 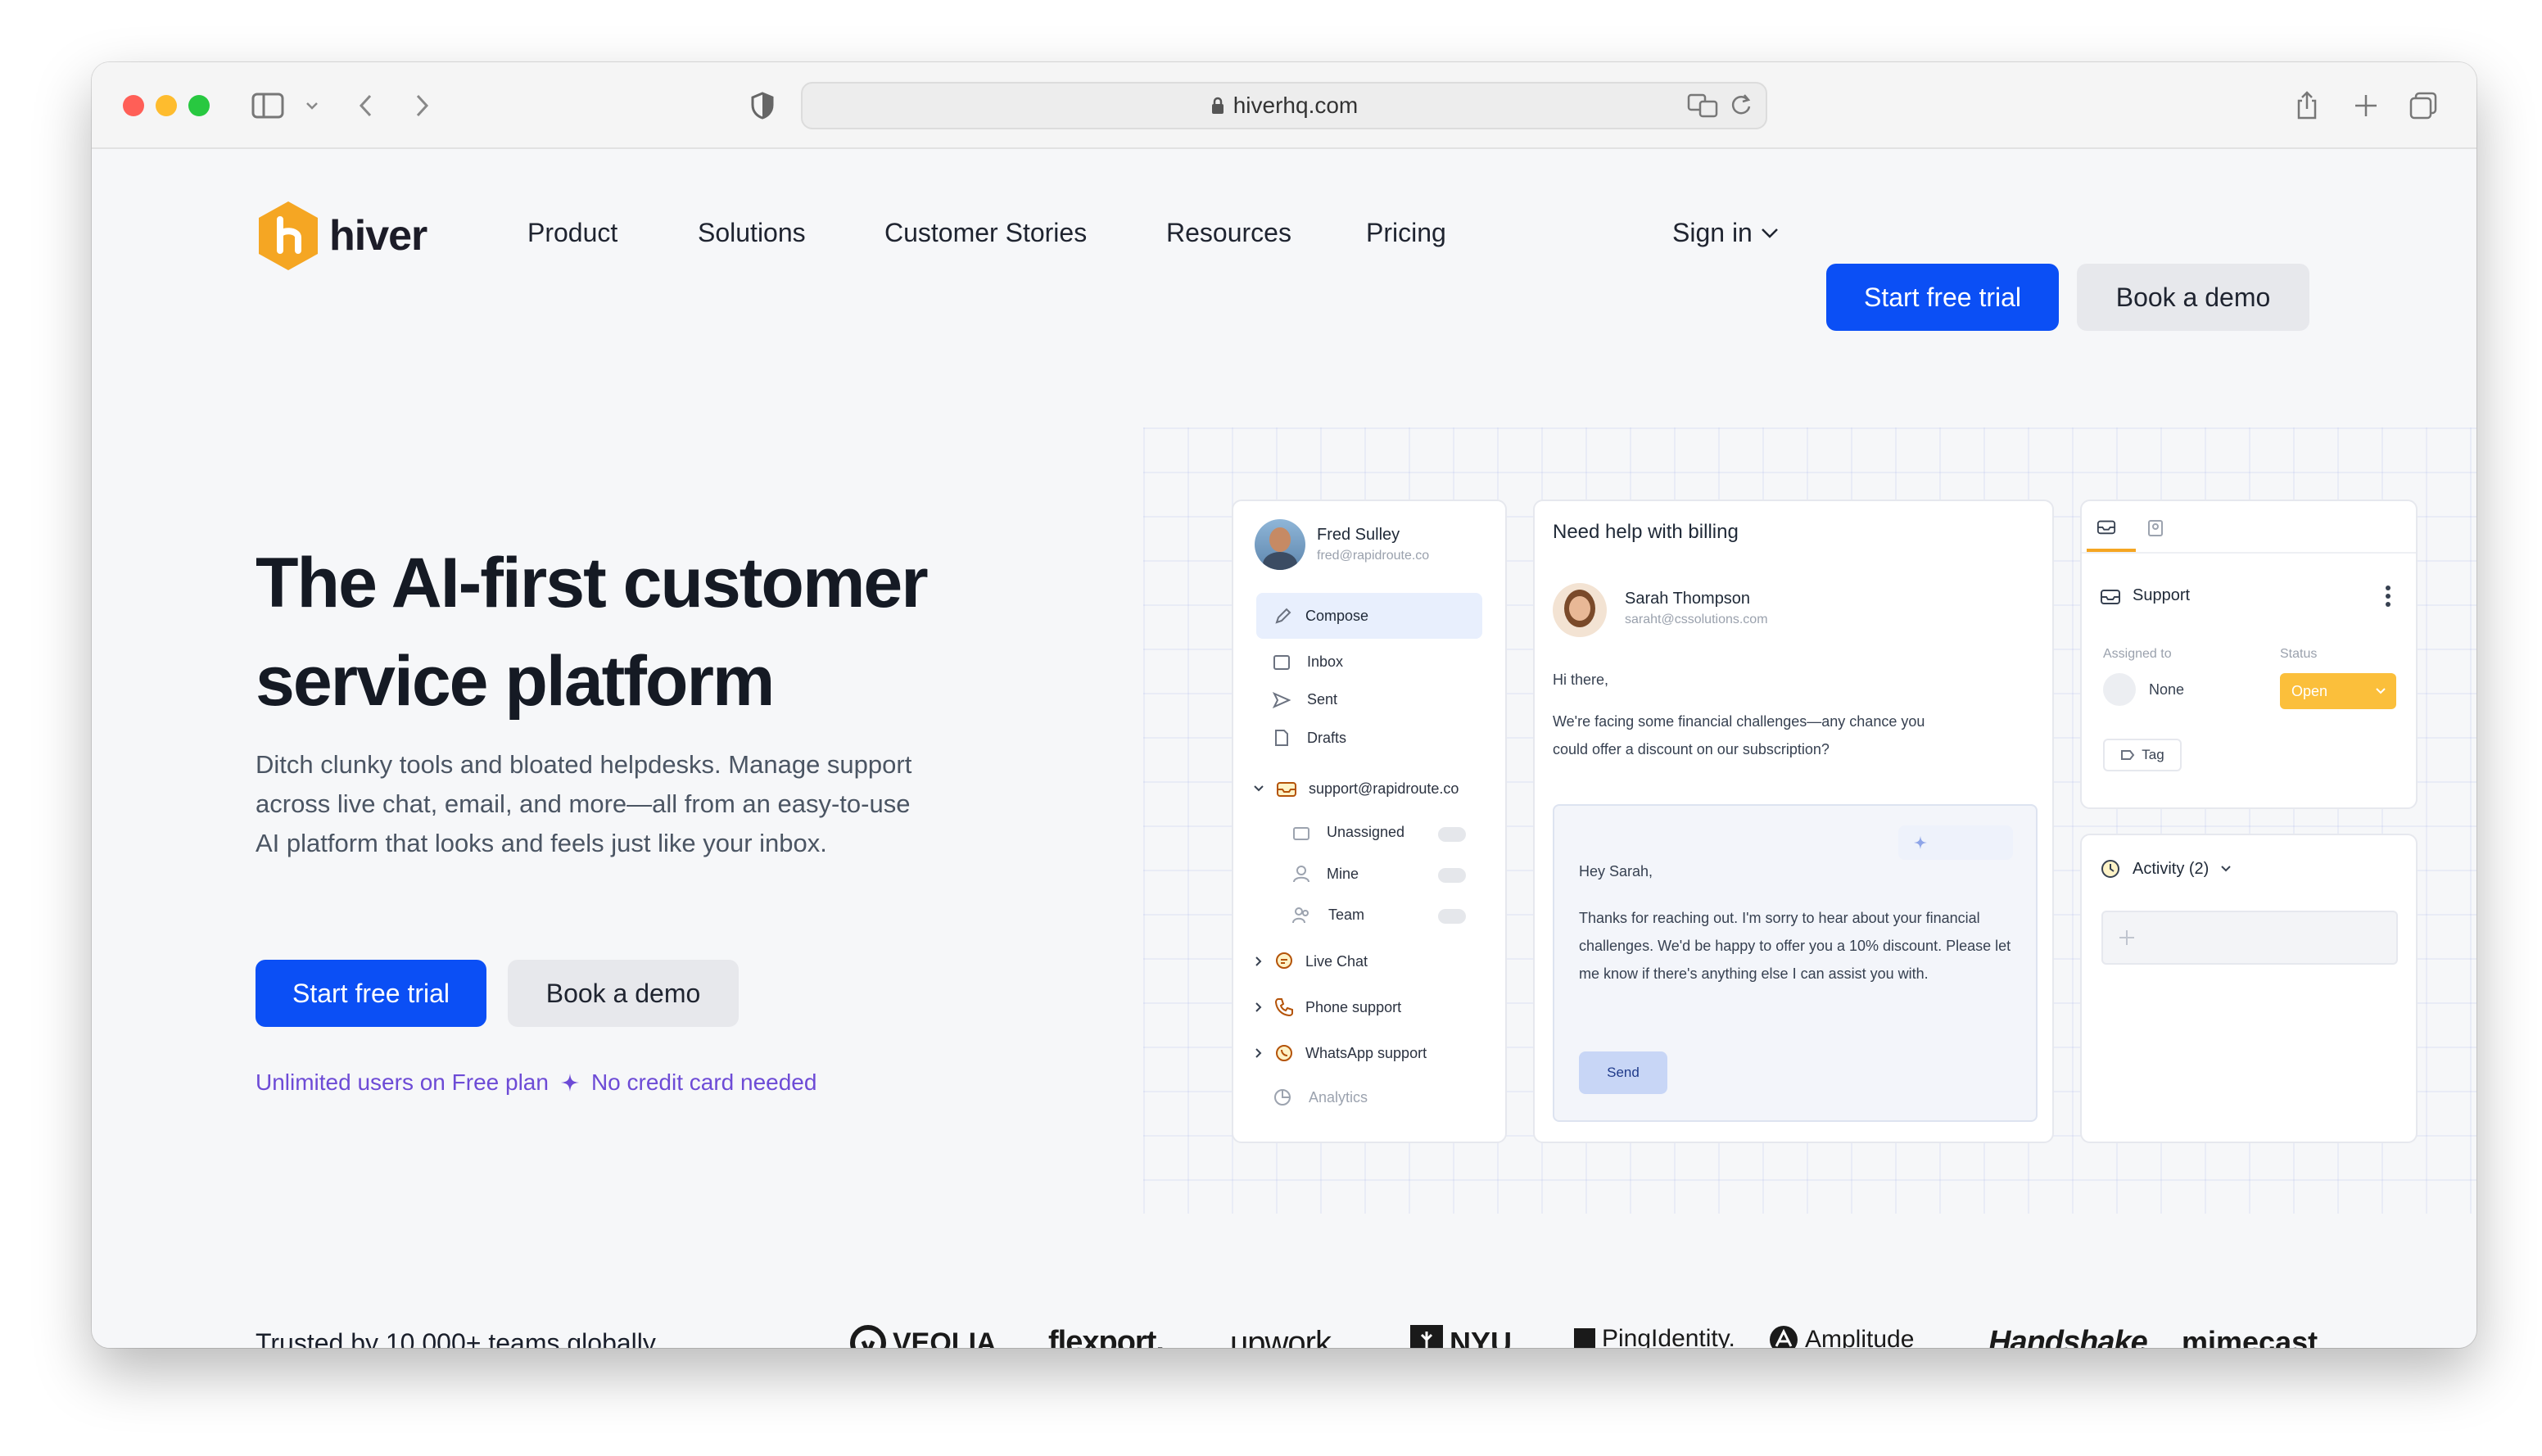 What do you see at coordinates (2249, 938) in the screenshot?
I see `add-activity-field` at bounding box center [2249, 938].